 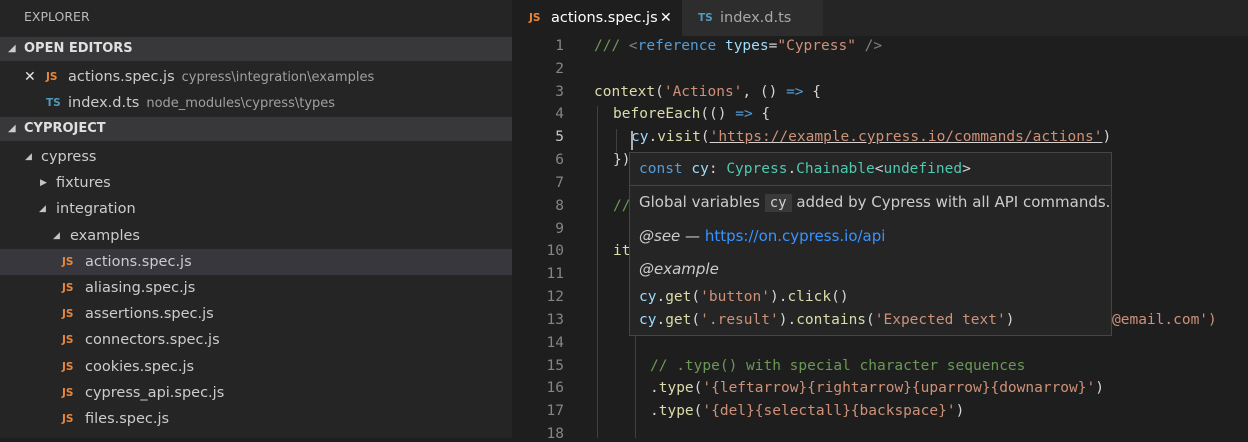 I want to click on tab-actions-spec: JS actions.spec.js ✕, so click(x=597, y=18).